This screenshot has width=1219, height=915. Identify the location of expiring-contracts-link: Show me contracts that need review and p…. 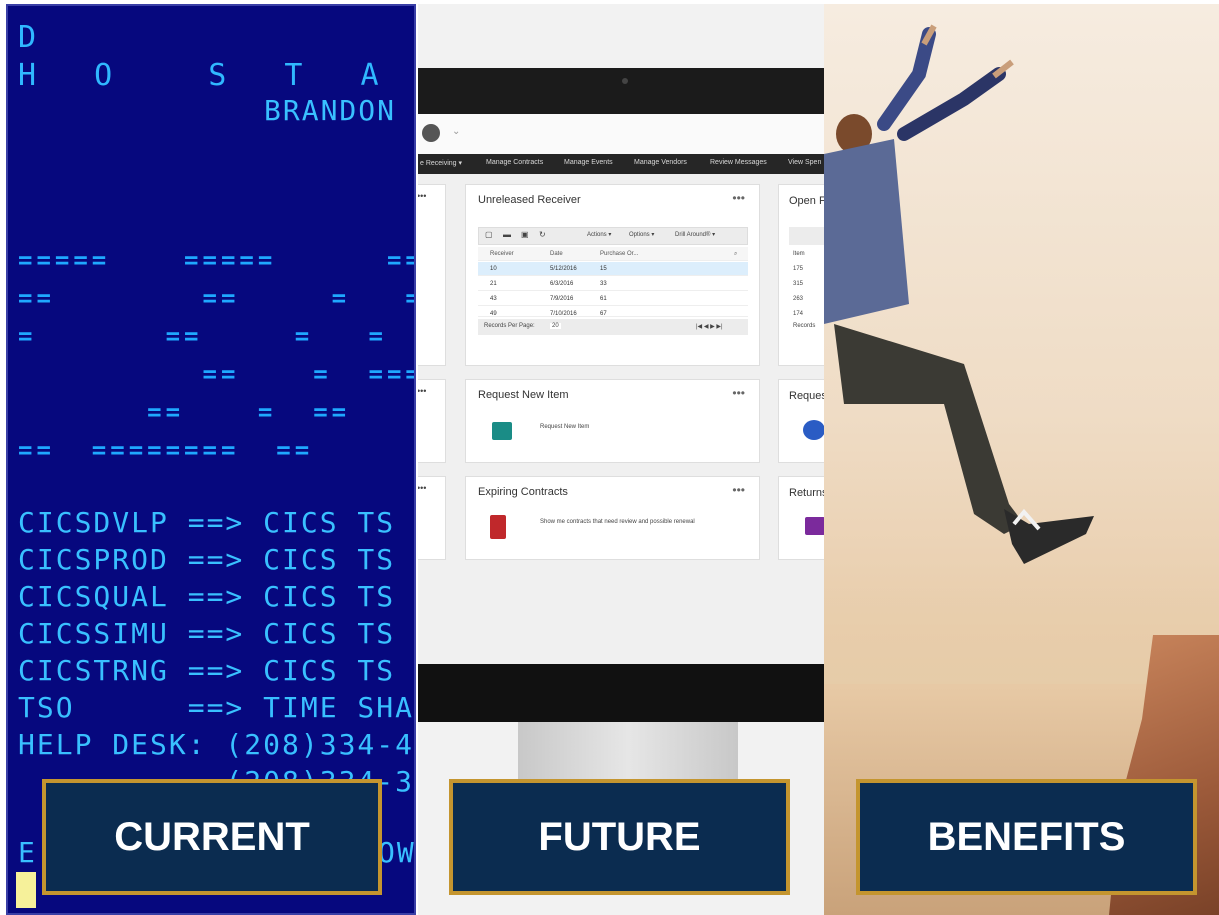
(617, 522).